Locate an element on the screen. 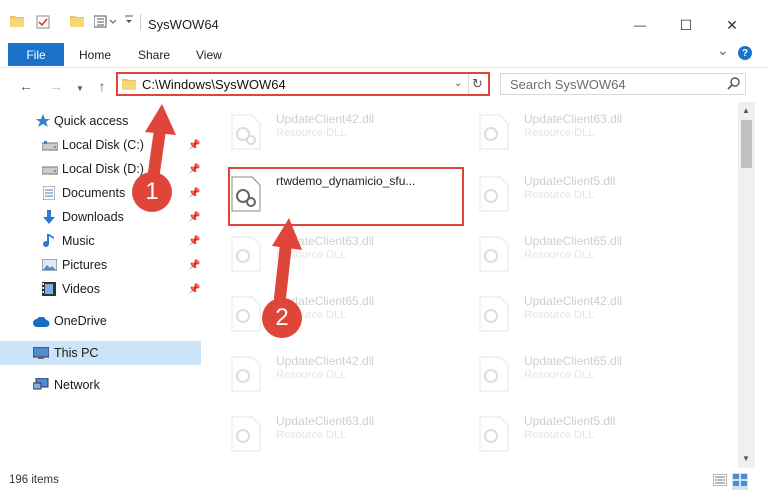  onedrive-icon is located at coordinates (41, 323).